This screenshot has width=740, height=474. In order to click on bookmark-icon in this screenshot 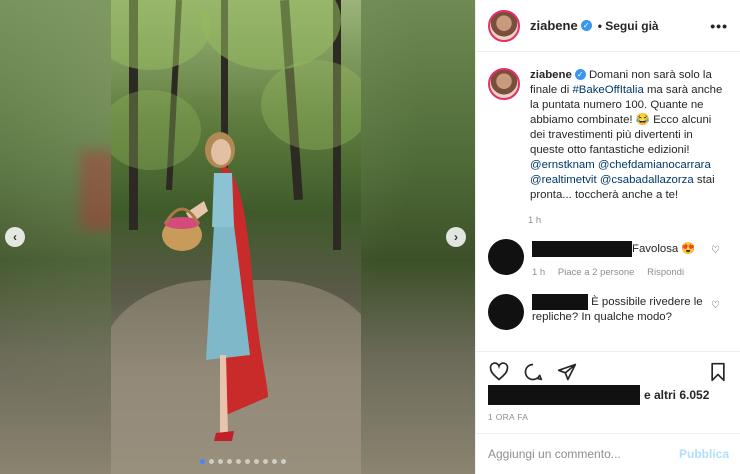, I will do `click(718, 372)`.